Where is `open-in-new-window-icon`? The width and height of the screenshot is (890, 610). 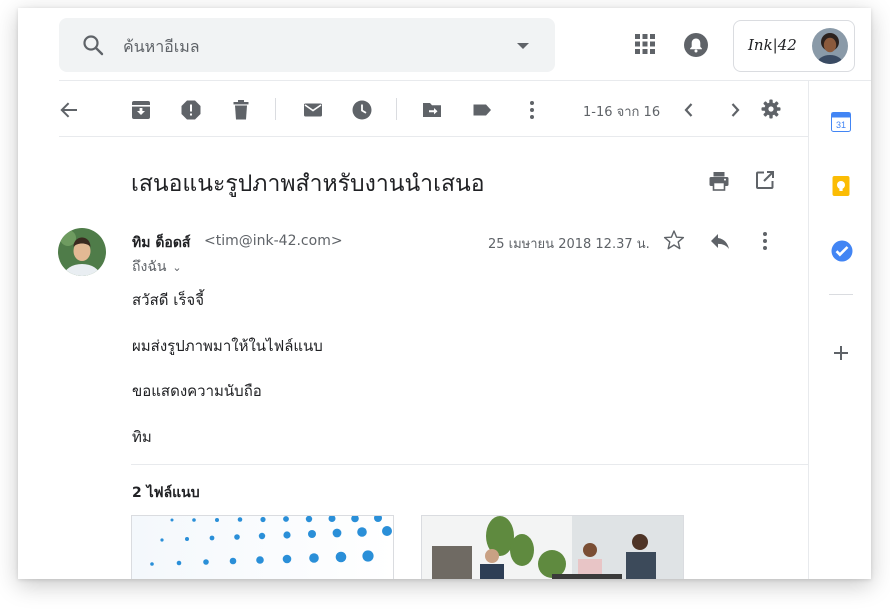 open-in-new-window-icon is located at coordinates (765, 180).